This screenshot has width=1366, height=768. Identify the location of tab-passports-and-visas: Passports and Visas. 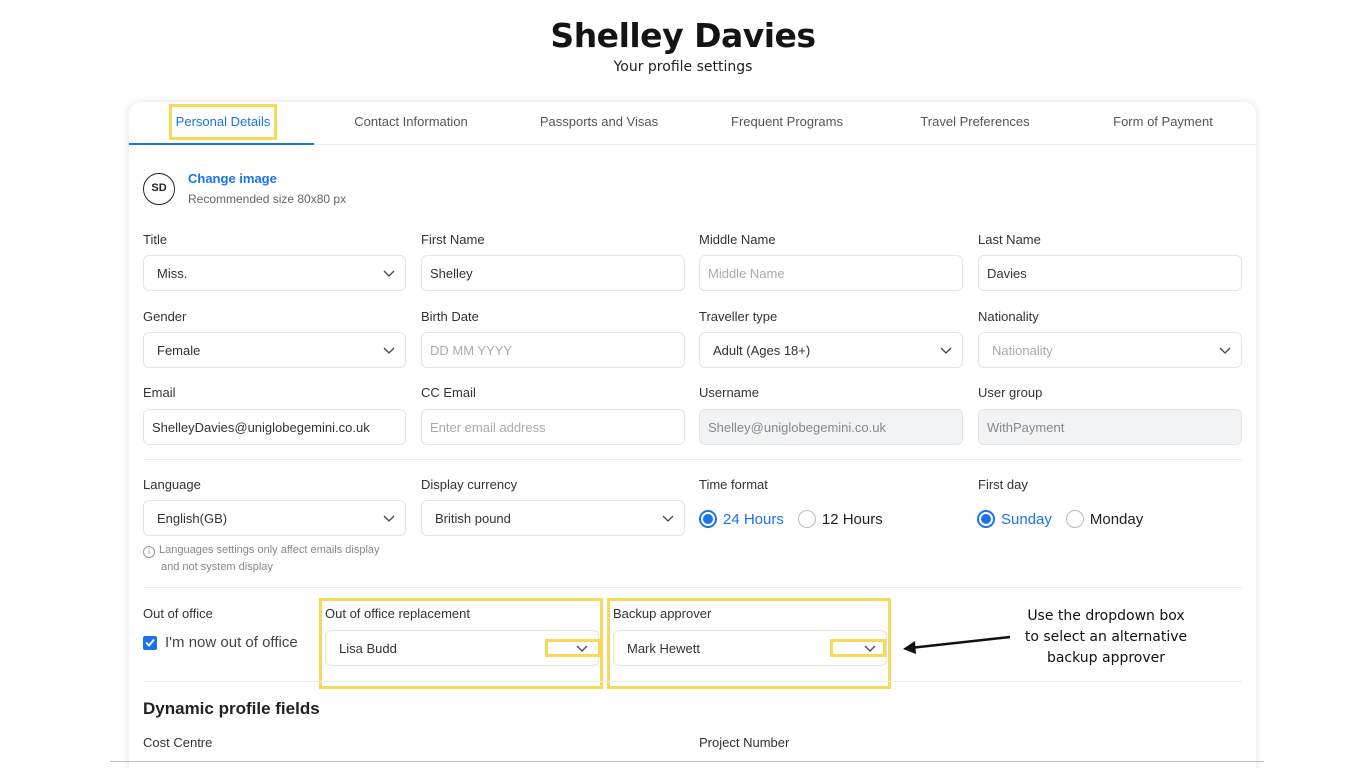
(599, 123).